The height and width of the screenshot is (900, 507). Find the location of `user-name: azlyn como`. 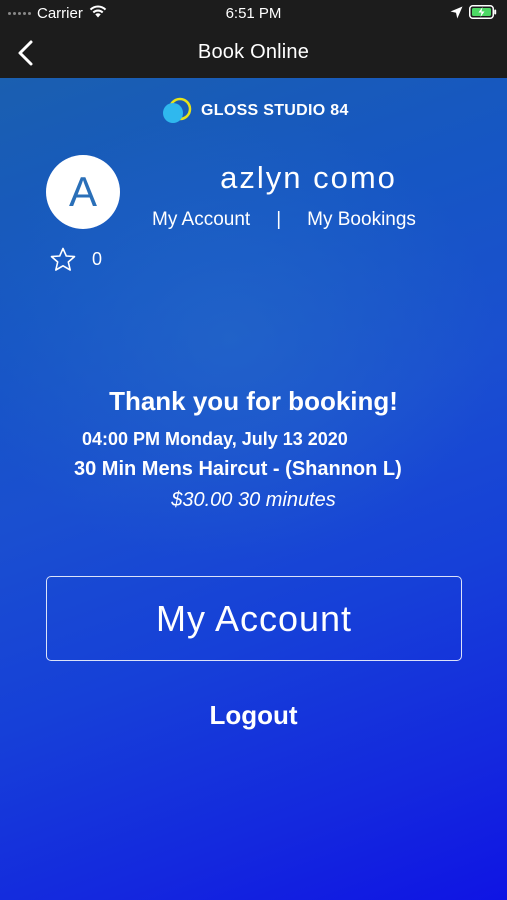

user-name: azlyn como is located at coordinates (308, 177).